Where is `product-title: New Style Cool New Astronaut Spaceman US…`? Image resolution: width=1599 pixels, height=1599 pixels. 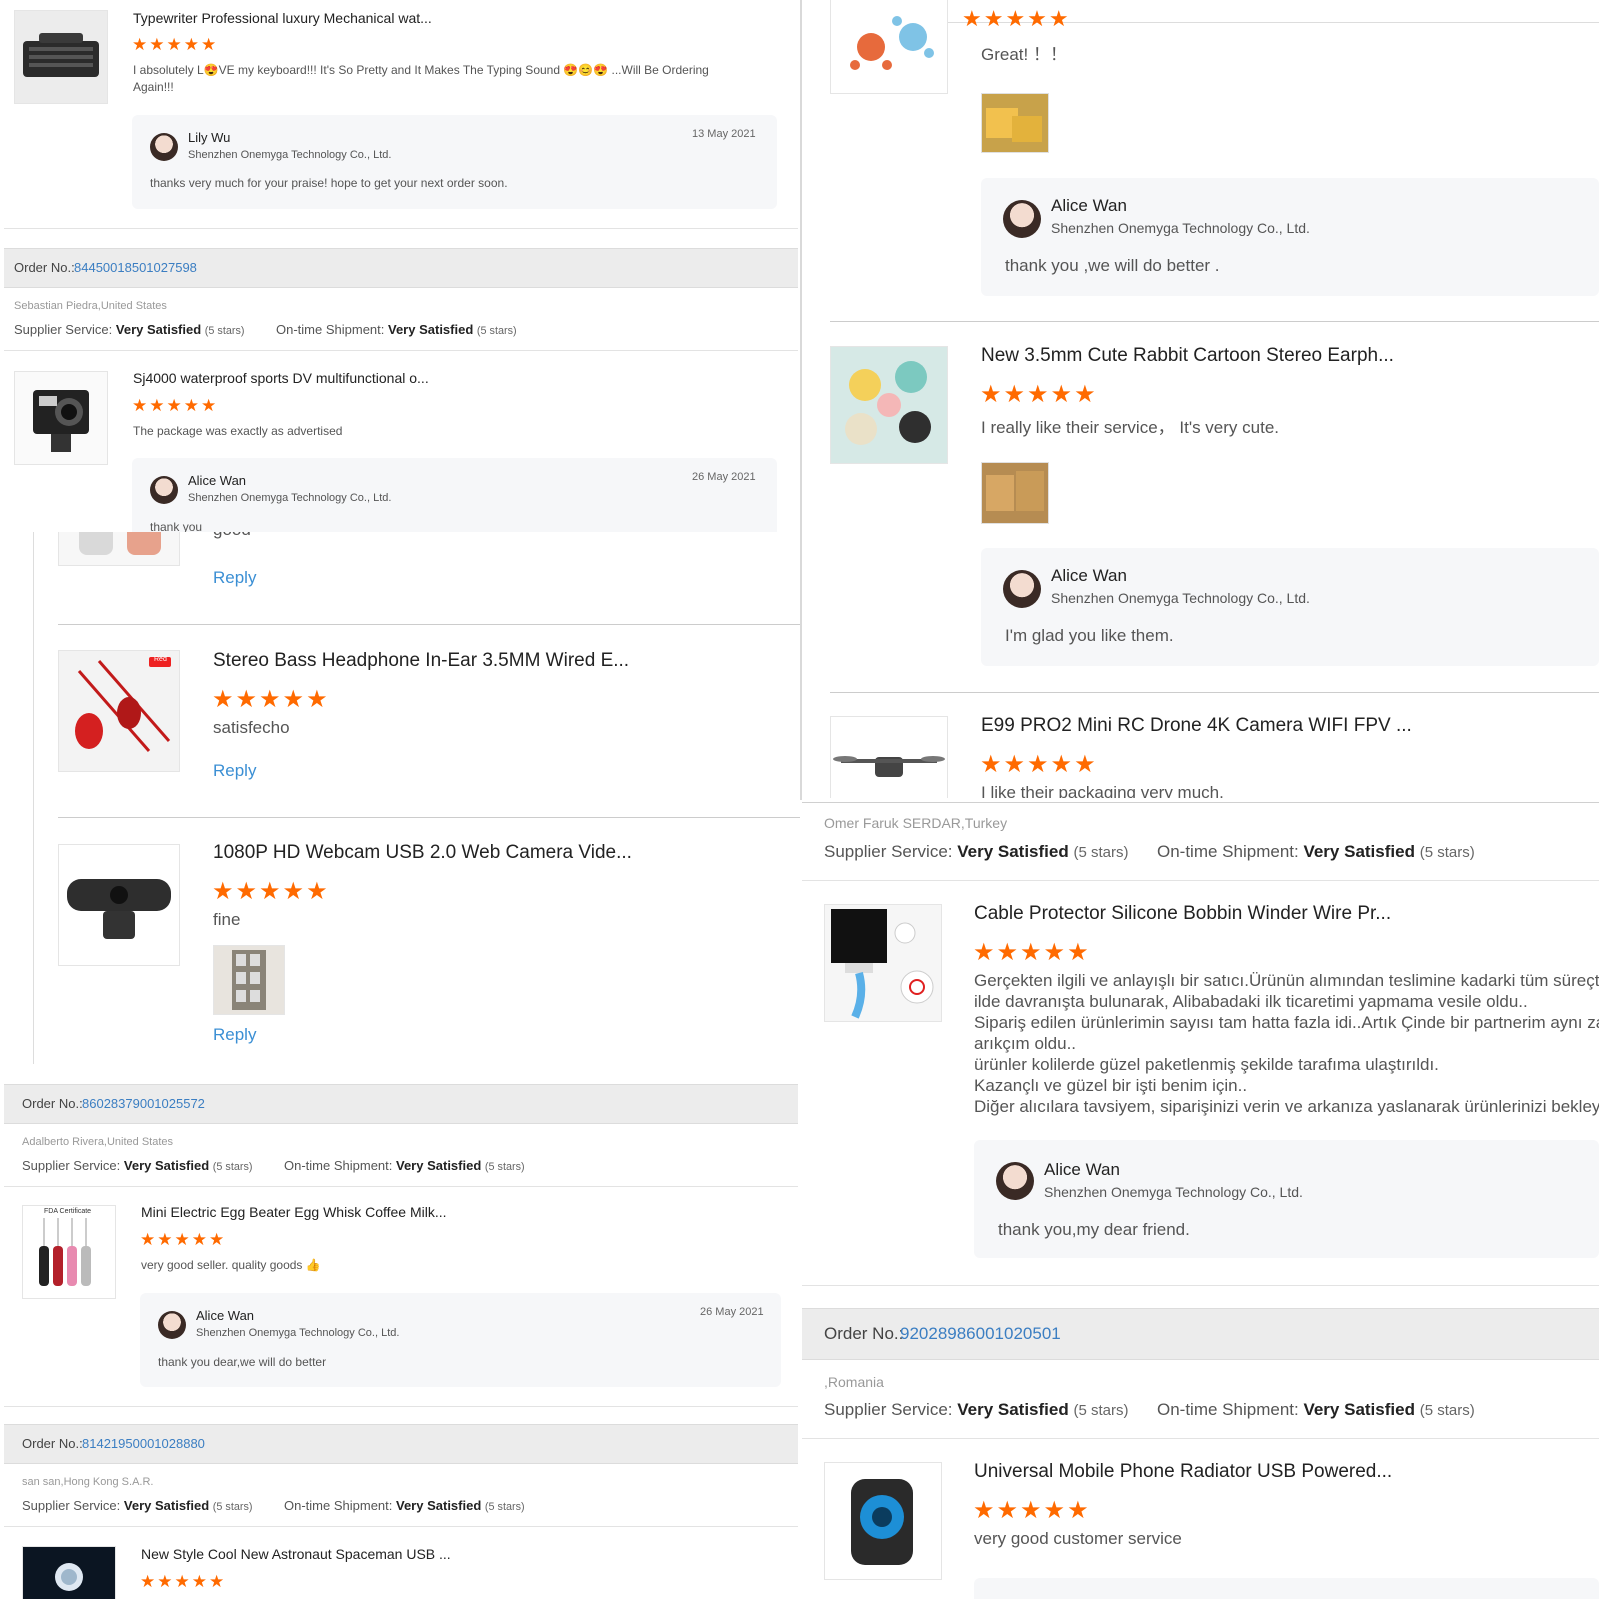
product-title: New Style Cool New Astronaut Spaceman US… is located at coordinates (296, 1554).